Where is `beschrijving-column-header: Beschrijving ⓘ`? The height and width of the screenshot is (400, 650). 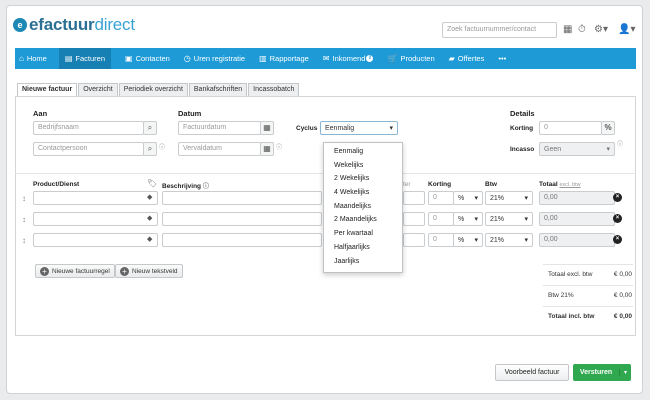
beschrijving-column-header: Beschrijving ⓘ is located at coordinates (185, 186).